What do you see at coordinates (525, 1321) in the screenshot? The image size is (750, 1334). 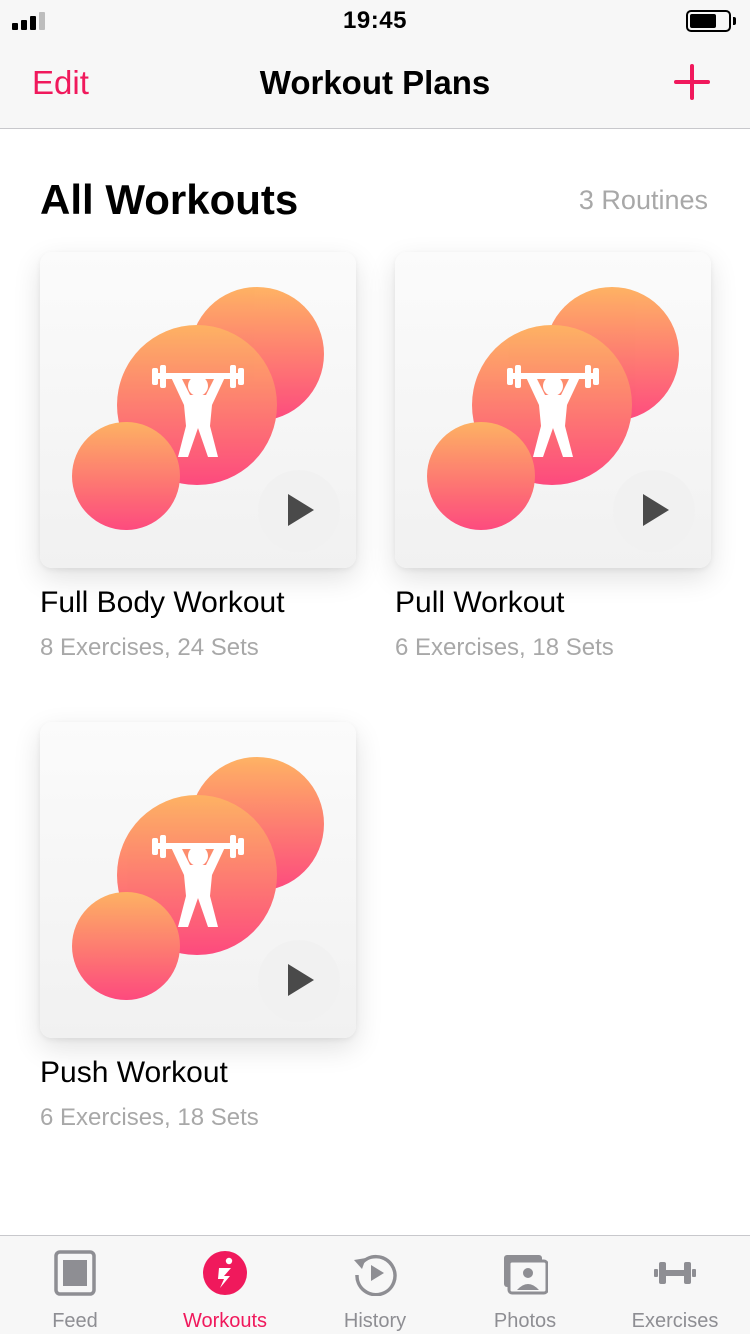 I see `tab-label: Photos` at bounding box center [525, 1321].